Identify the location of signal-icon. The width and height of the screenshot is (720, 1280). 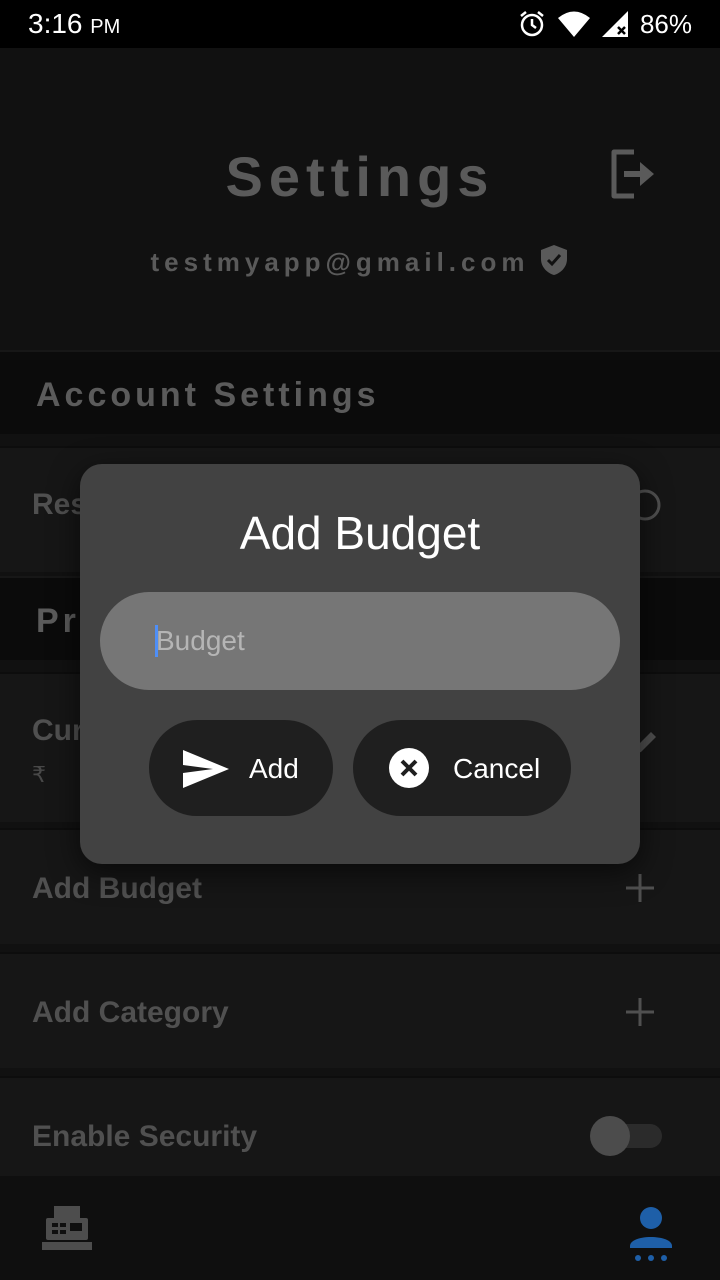
(614, 24).